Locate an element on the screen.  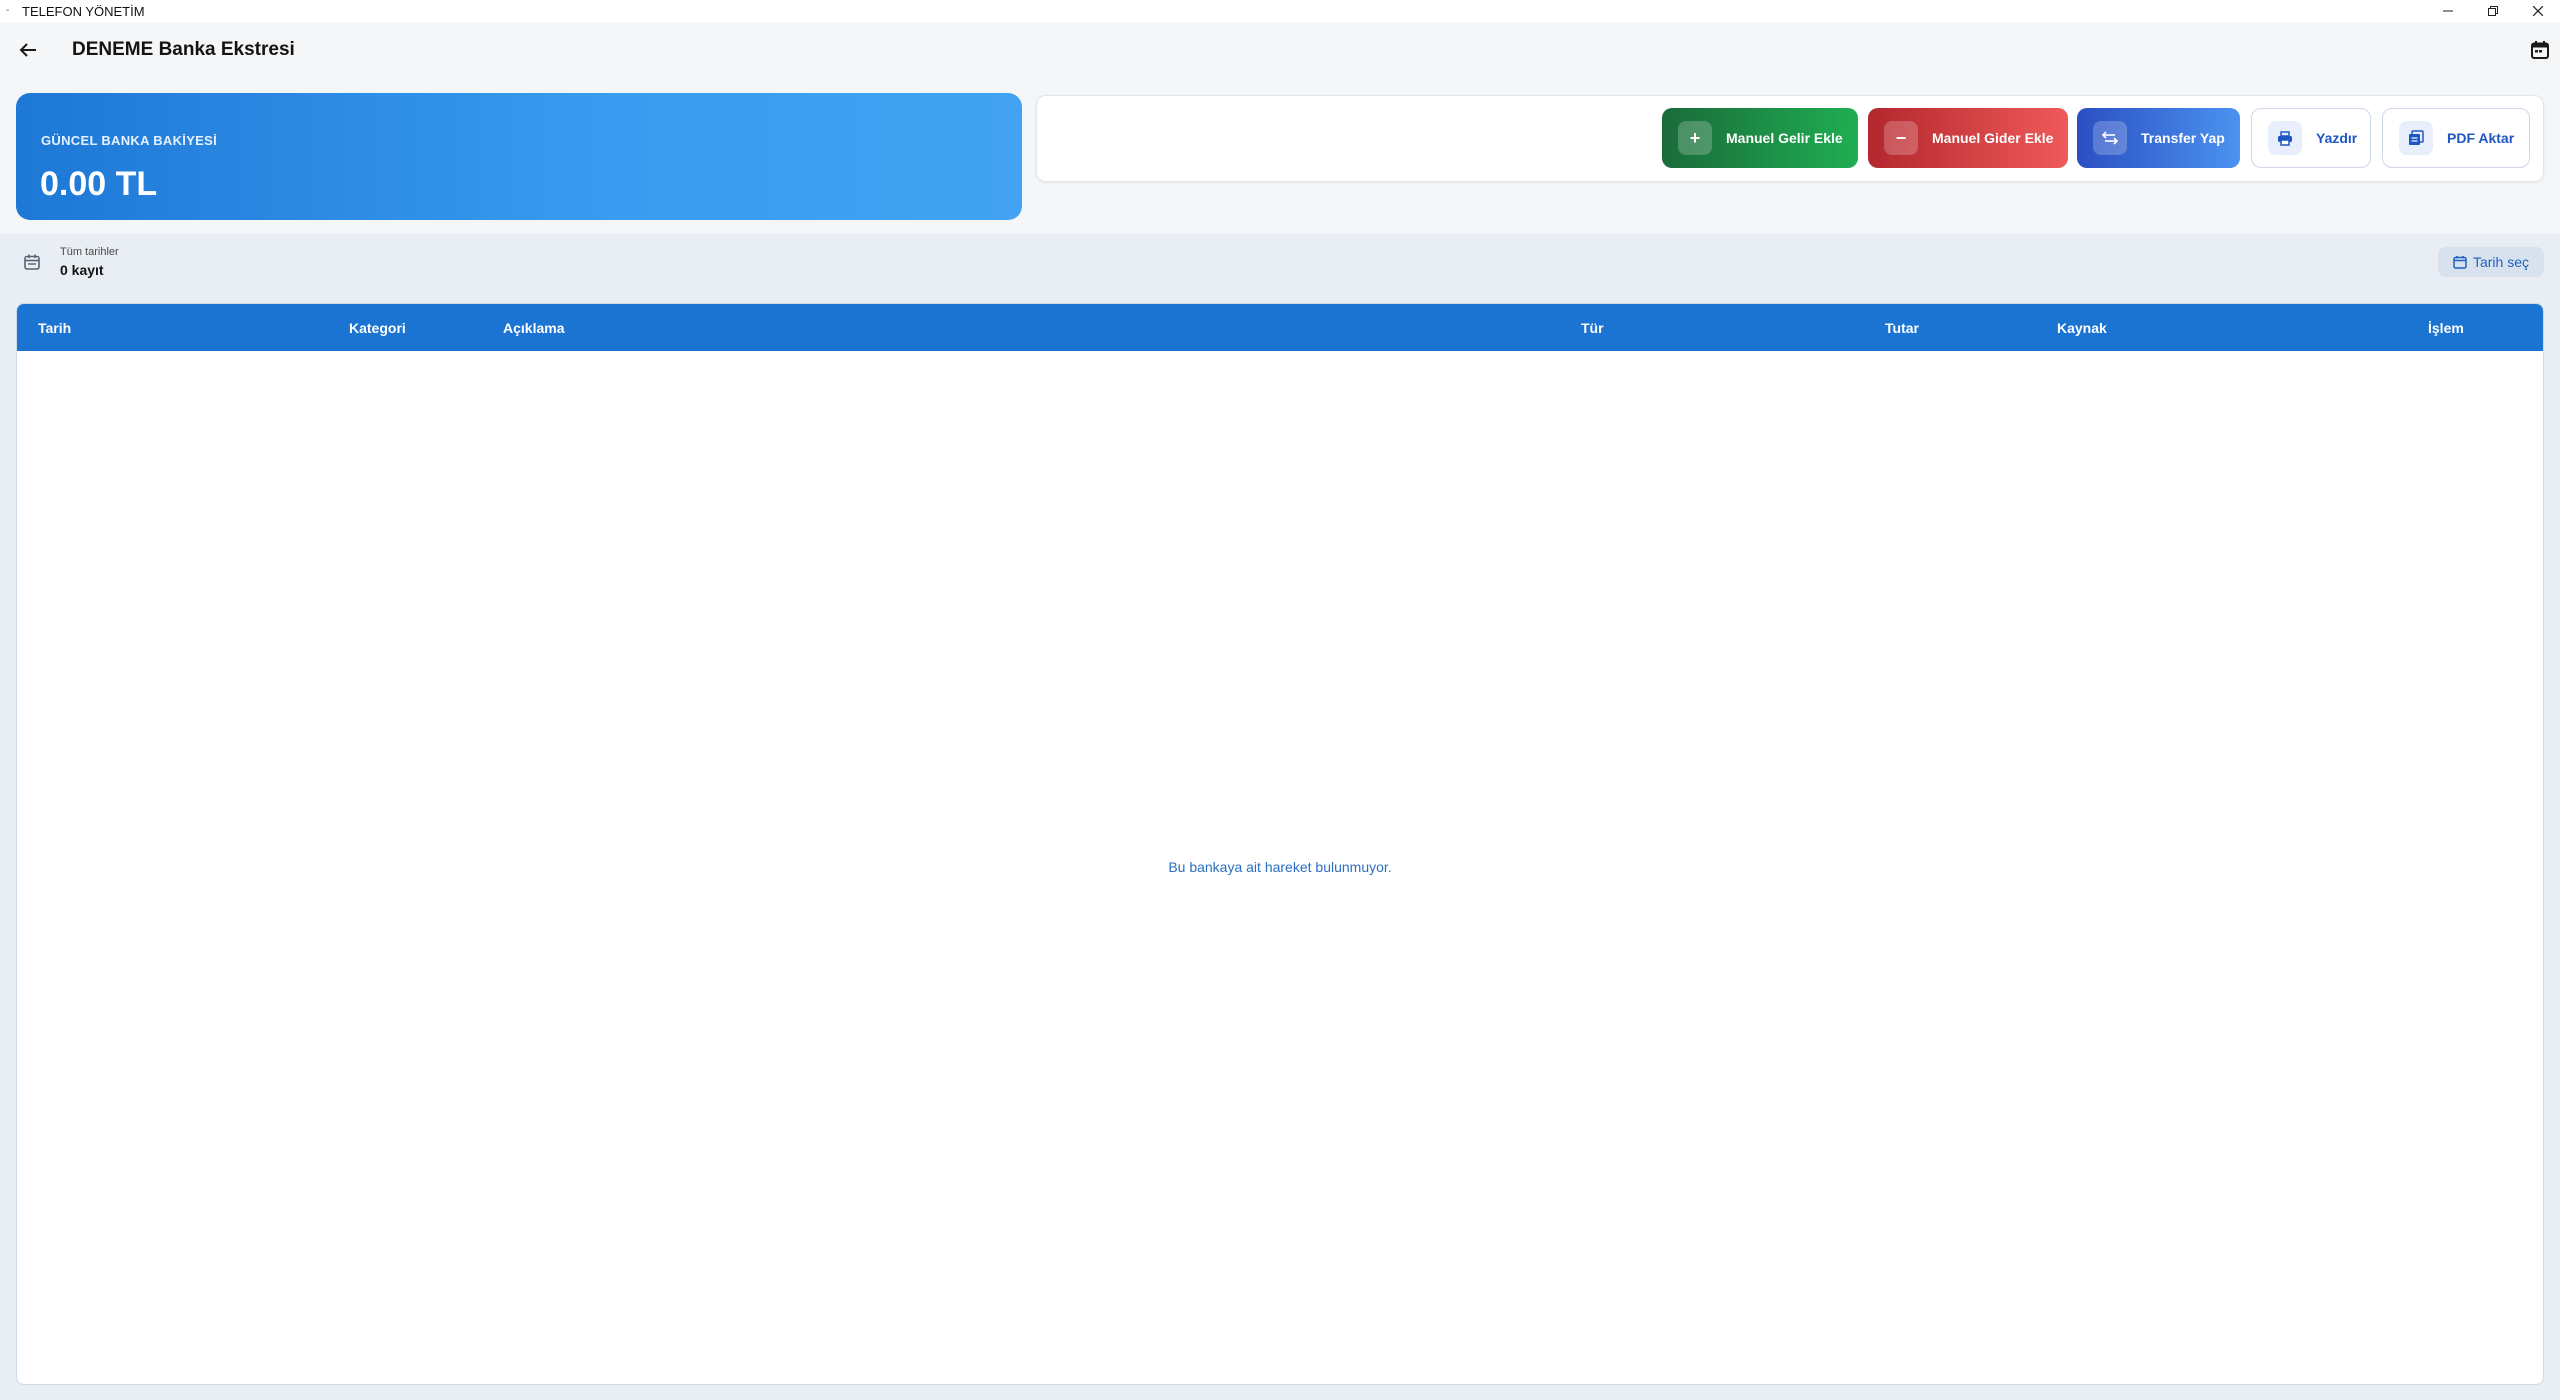
column-header-amount: Tutar is located at coordinates (1902, 328).